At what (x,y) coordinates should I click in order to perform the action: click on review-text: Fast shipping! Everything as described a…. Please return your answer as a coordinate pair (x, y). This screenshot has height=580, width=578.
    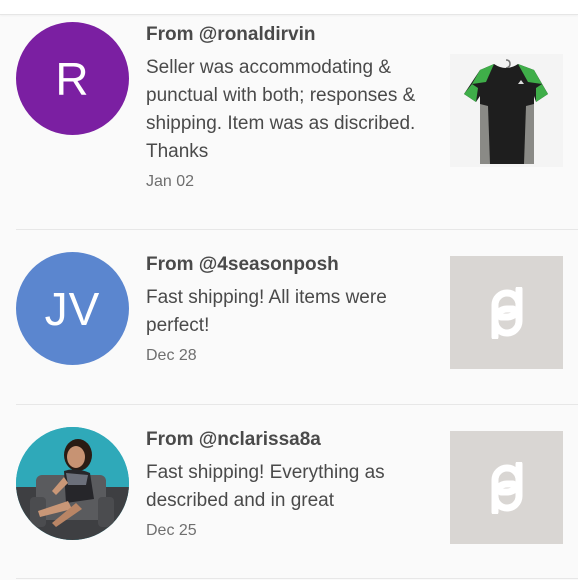
    Looking at the image, I should click on (265, 486).